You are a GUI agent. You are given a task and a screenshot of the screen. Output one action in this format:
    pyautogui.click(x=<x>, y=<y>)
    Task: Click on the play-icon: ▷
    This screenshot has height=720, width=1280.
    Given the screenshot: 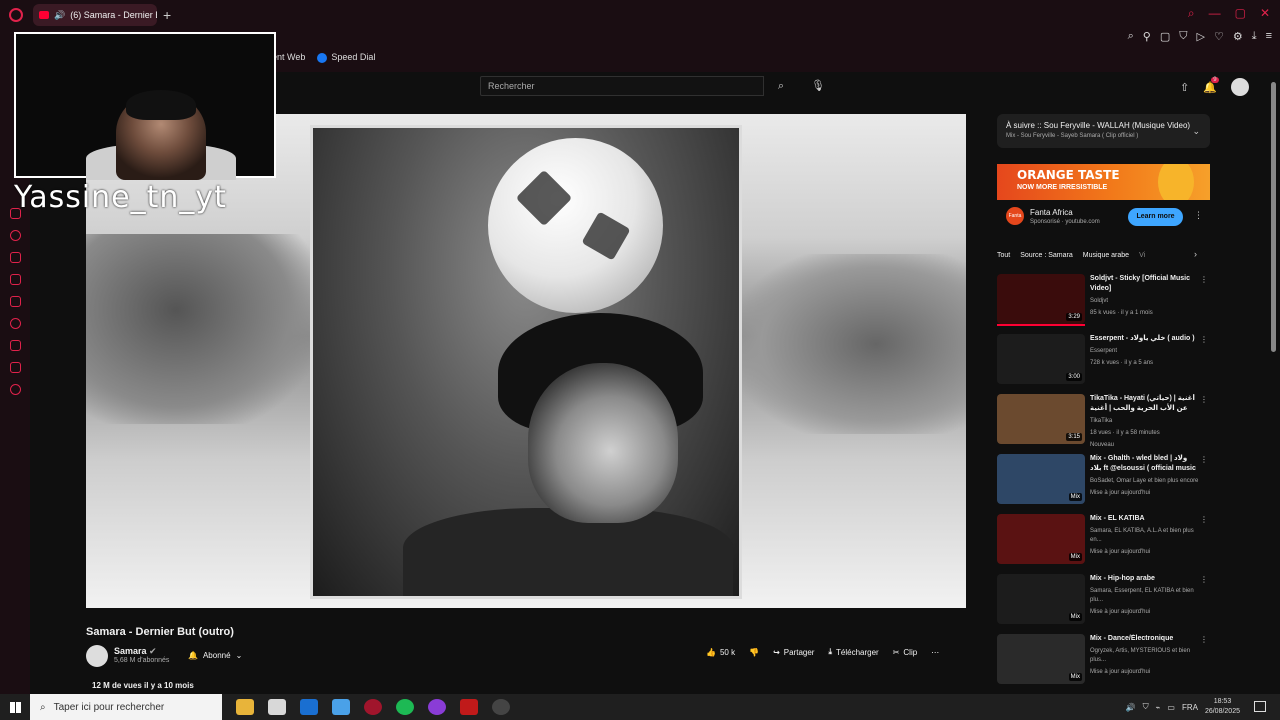 What is the action you would take?
    pyautogui.click(x=1200, y=36)
    